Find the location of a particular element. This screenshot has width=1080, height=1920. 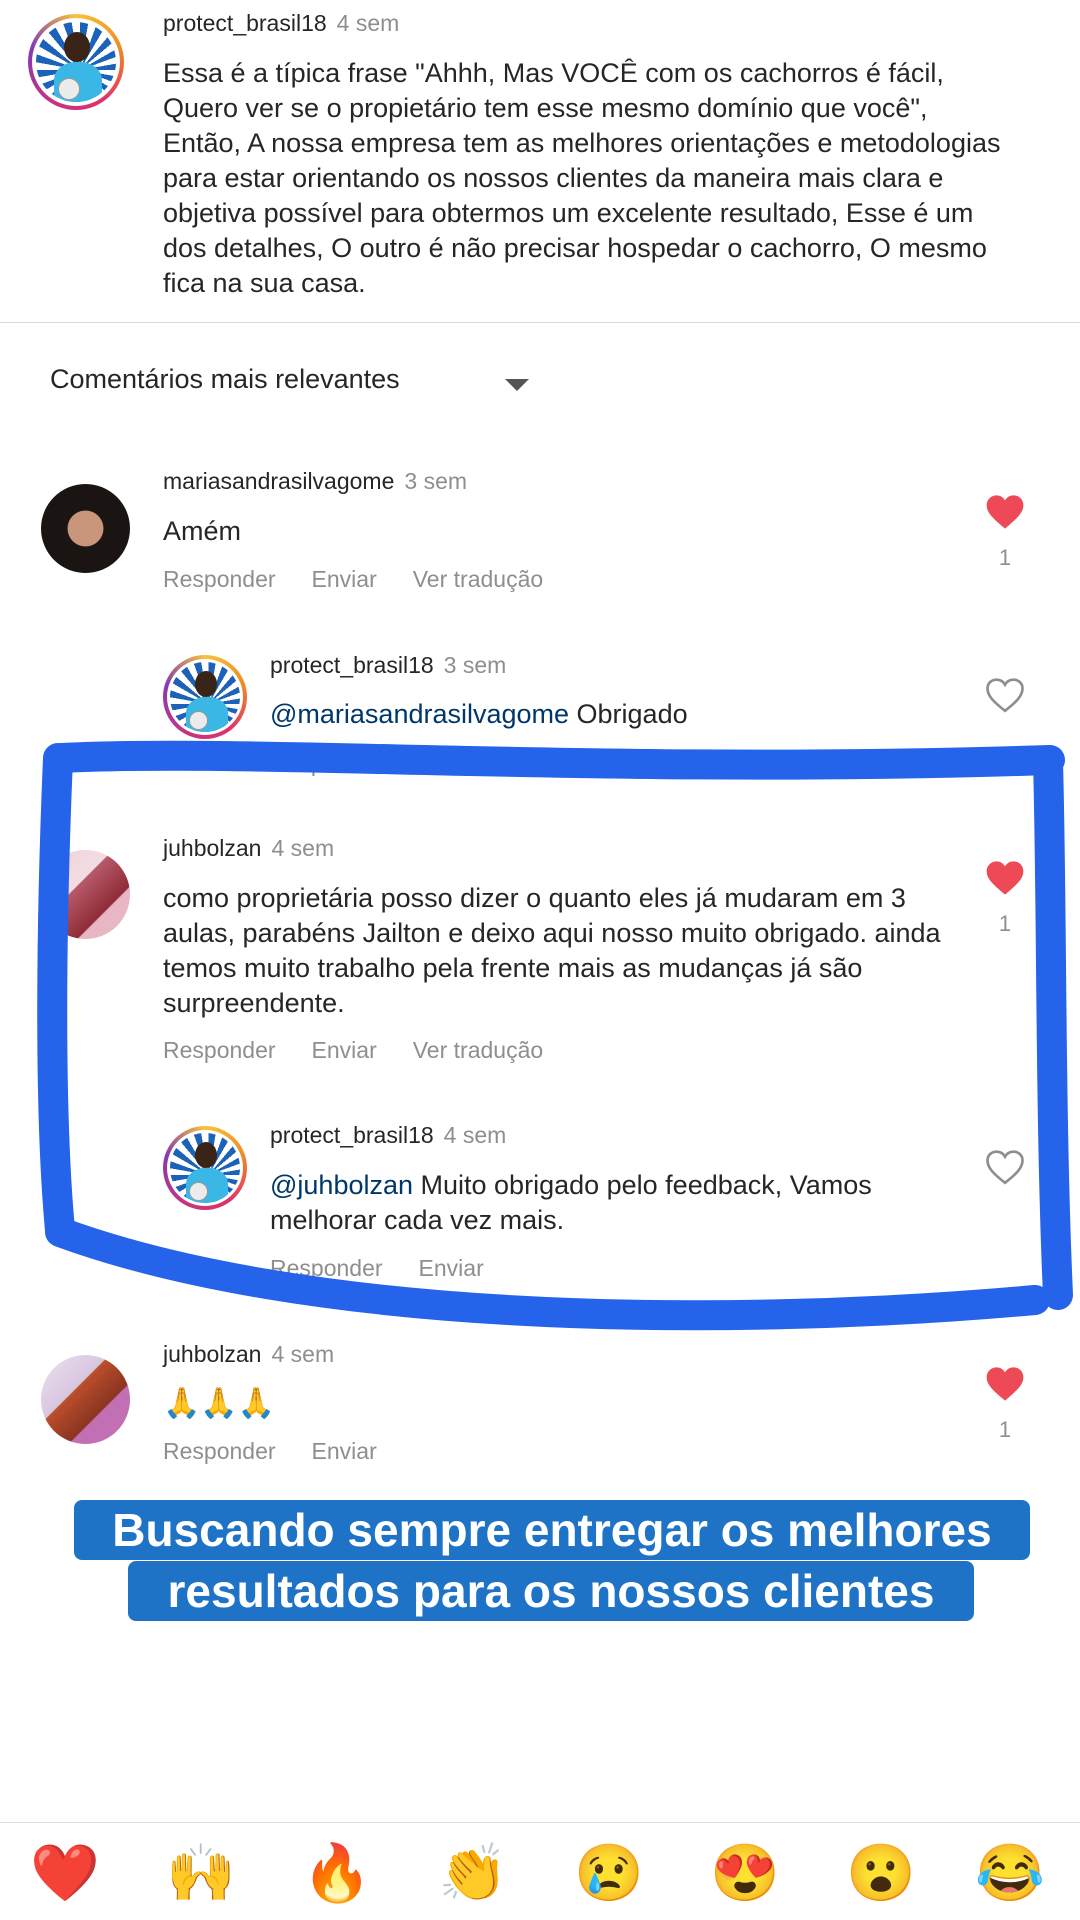

emoji-reaction-bar: ❤️ 🙌 🔥 👏 😢 😍 😮 😂 is located at coordinates (540, 1871).